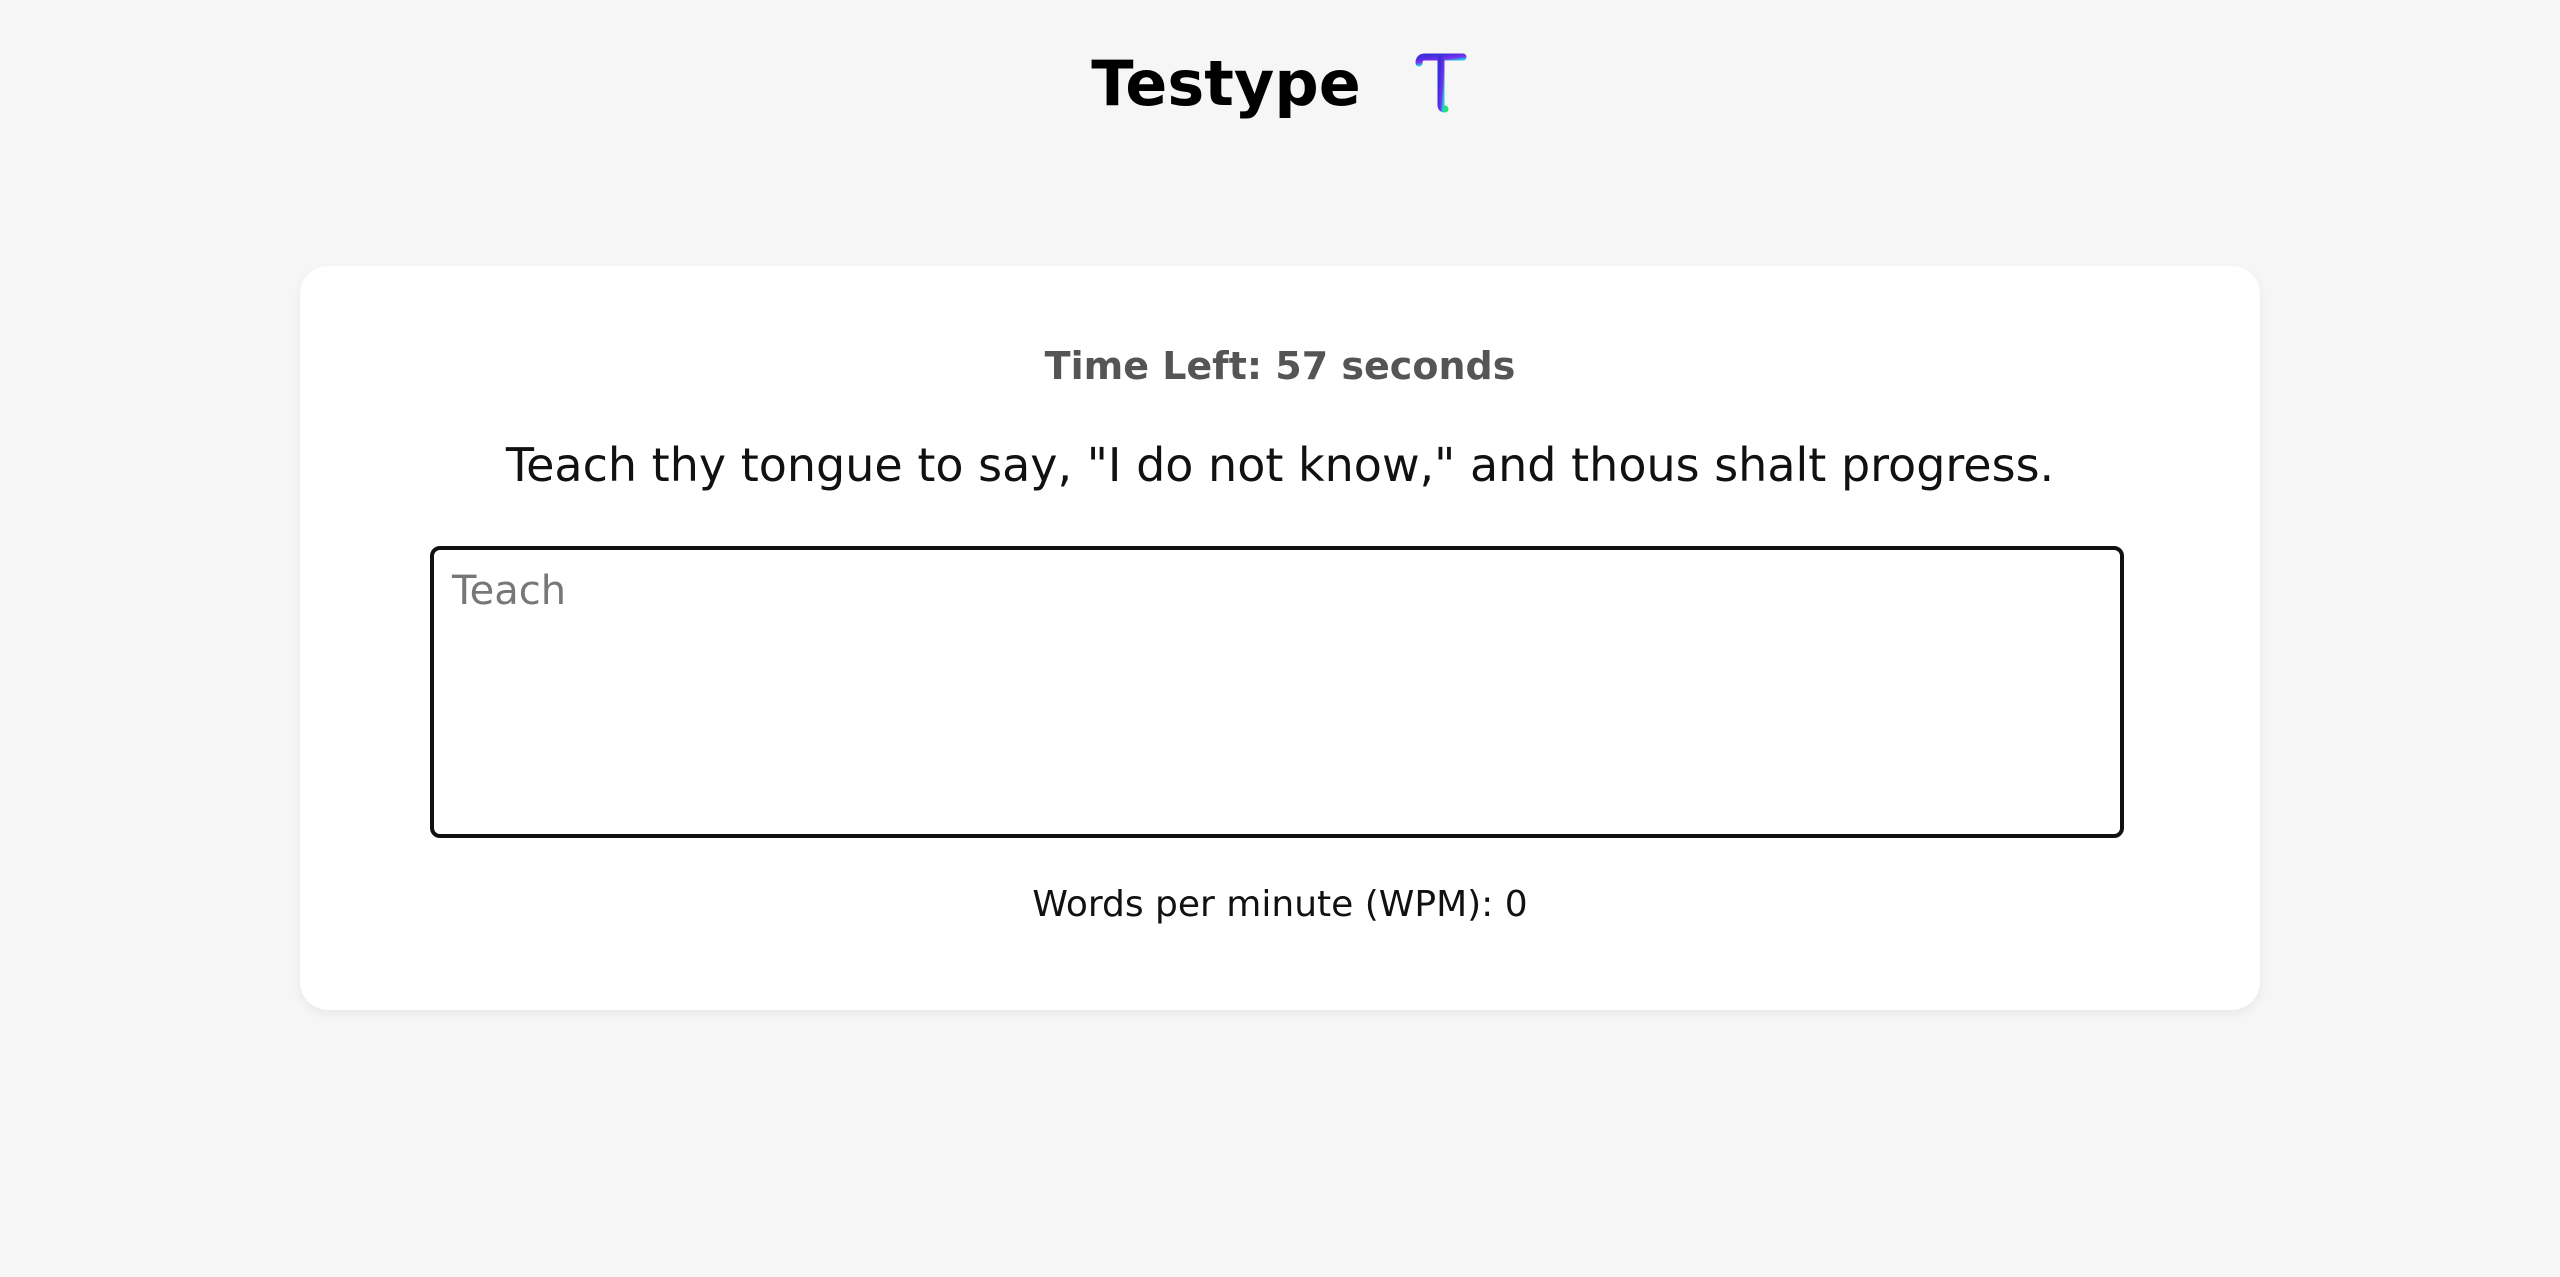 The width and height of the screenshot is (2560, 1277). I want to click on time-left-label: Time Left: 57 seconds, so click(1280, 366).